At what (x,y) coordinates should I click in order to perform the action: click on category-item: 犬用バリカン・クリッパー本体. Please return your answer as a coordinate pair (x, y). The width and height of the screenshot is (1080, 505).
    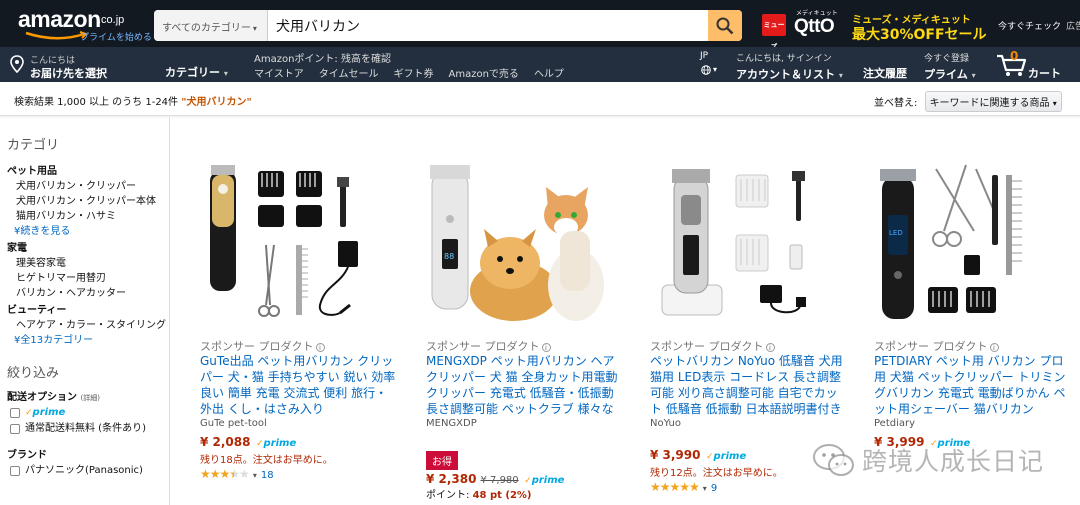
    Looking at the image, I should click on (88, 201).